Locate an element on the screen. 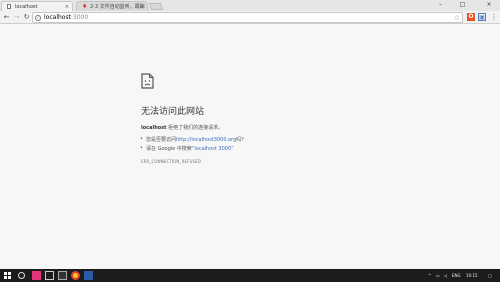 This screenshot has width=500, height=282. terminal-icon is located at coordinates (62, 275).